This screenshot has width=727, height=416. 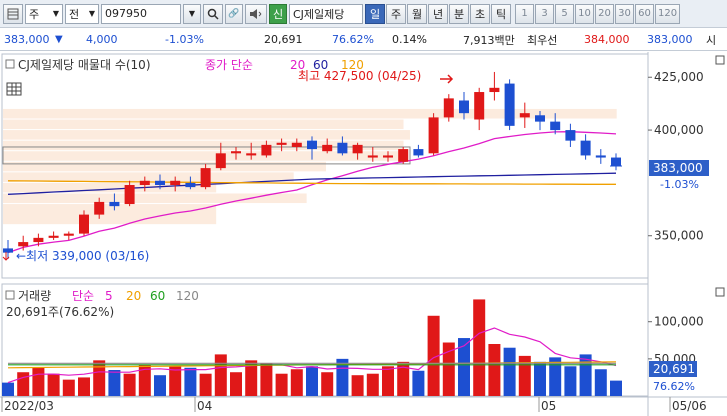 I want to click on prev-select: 전 ▼, so click(x=82, y=13).